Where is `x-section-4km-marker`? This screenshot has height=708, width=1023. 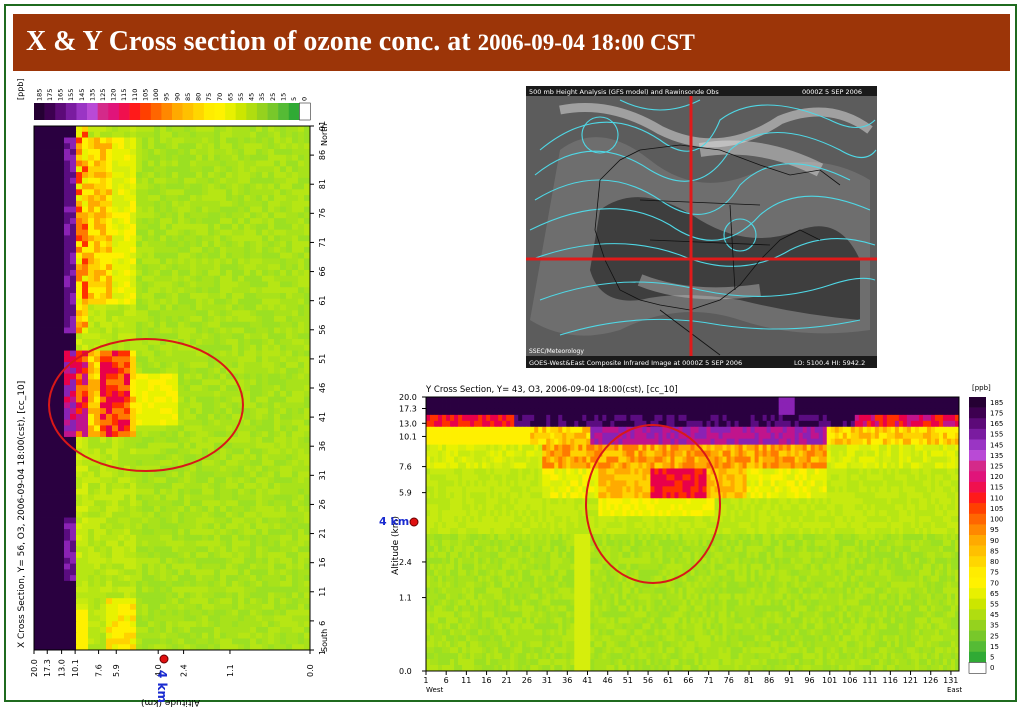
x-section-4km-marker is located at coordinates (164, 659).